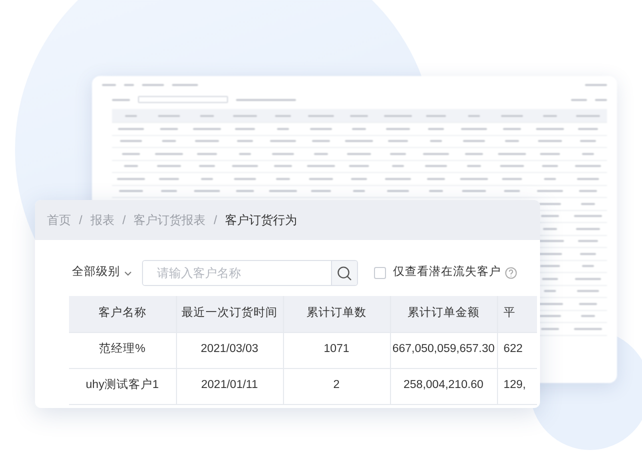  What do you see at coordinates (102, 273) in the screenshot?
I see `level-dropdown: 全部级别` at bounding box center [102, 273].